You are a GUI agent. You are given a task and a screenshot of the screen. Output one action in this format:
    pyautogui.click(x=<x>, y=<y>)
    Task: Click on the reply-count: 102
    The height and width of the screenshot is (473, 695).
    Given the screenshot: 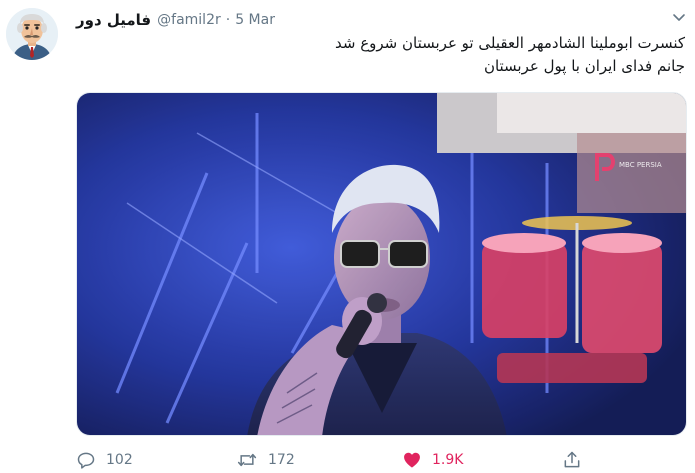 What is the action you would take?
    pyautogui.click(x=119, y=460)
    